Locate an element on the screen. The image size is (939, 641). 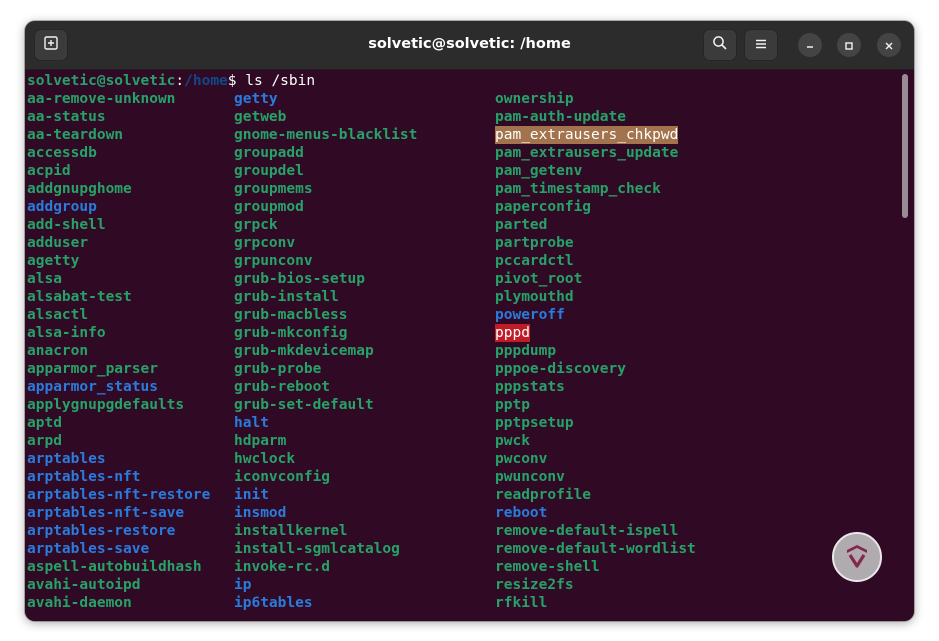
file-entry: aa-status is located at coordinates (66, 117).